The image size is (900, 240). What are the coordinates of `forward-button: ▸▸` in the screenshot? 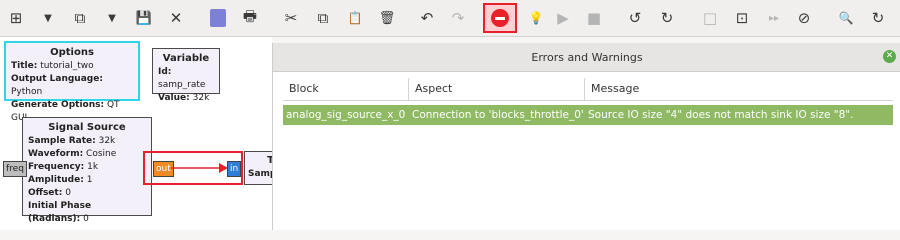 It's located at (774, 18).